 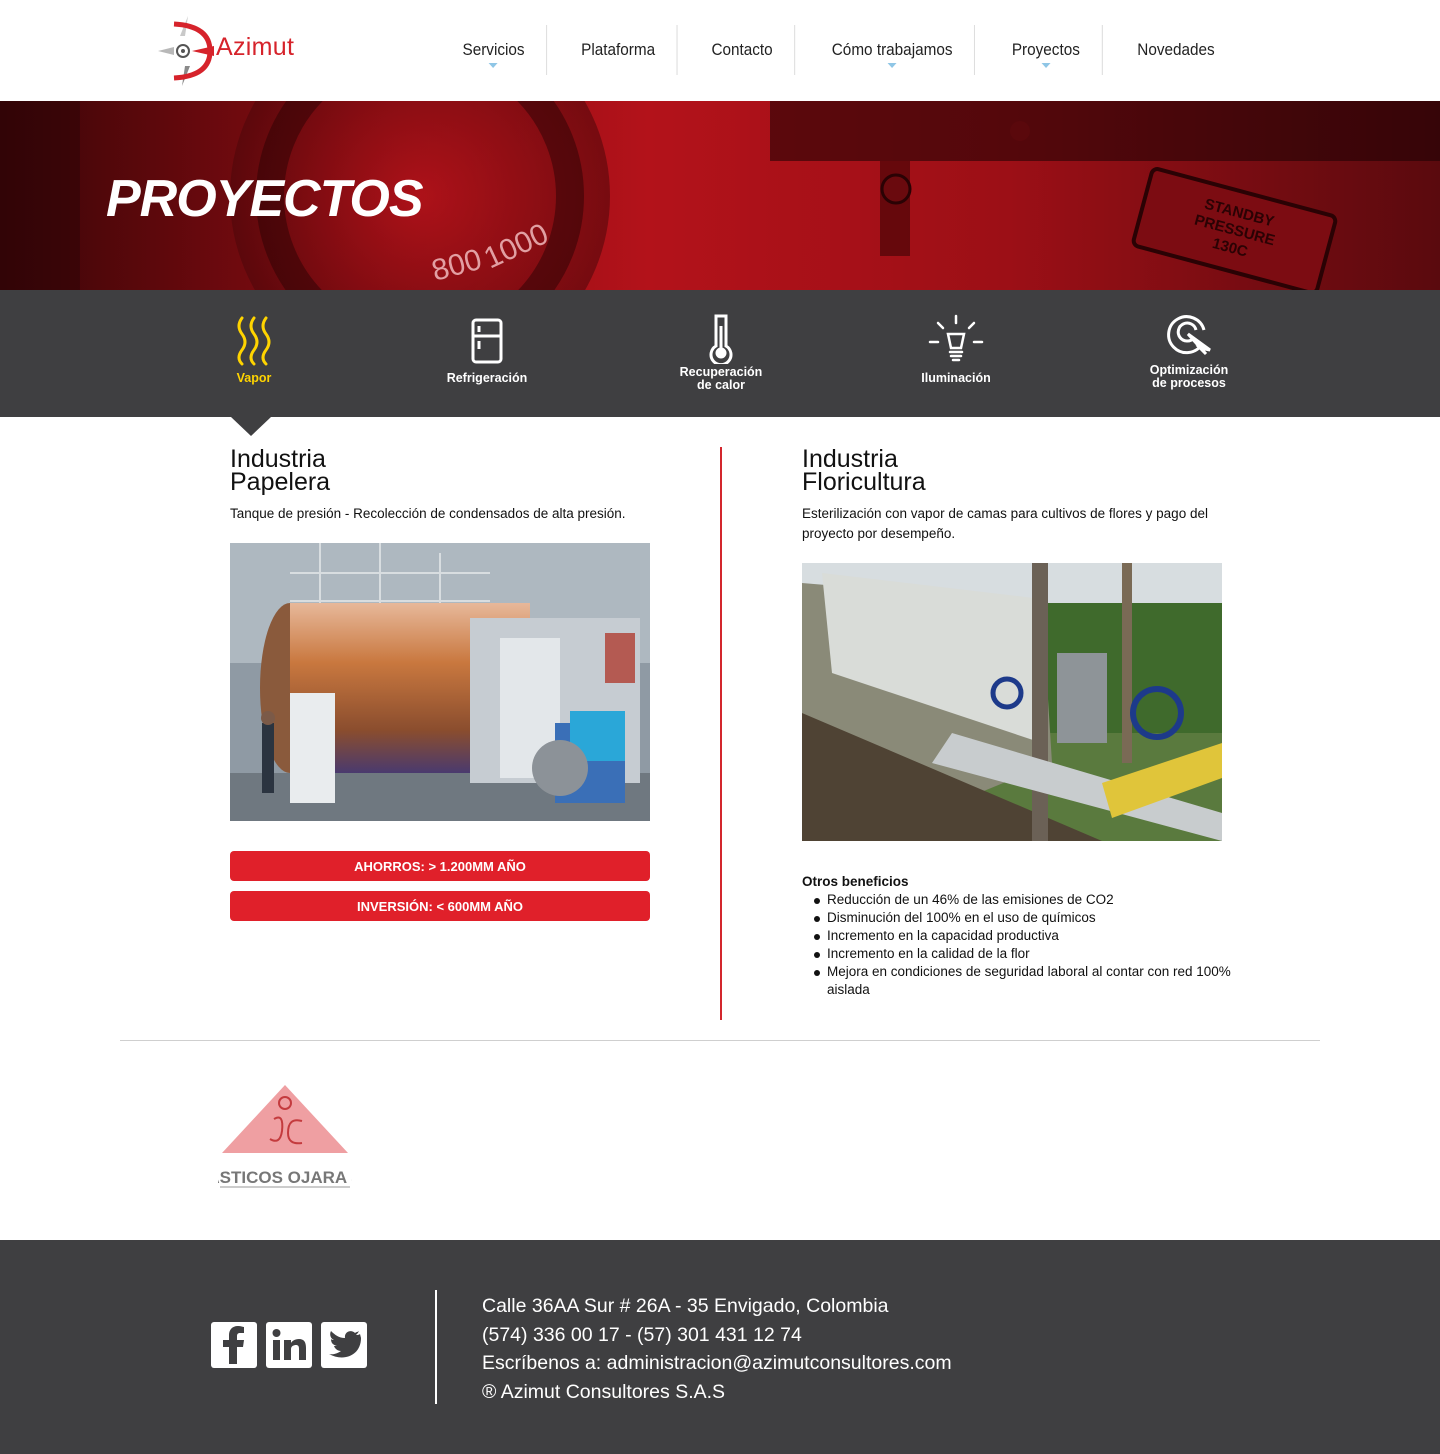 What do you see at coordinates (604, 1391) in the screenshot?
I see `copyright: ® Azimut Consultores S.A.S` at bounding box center [604, 1391].